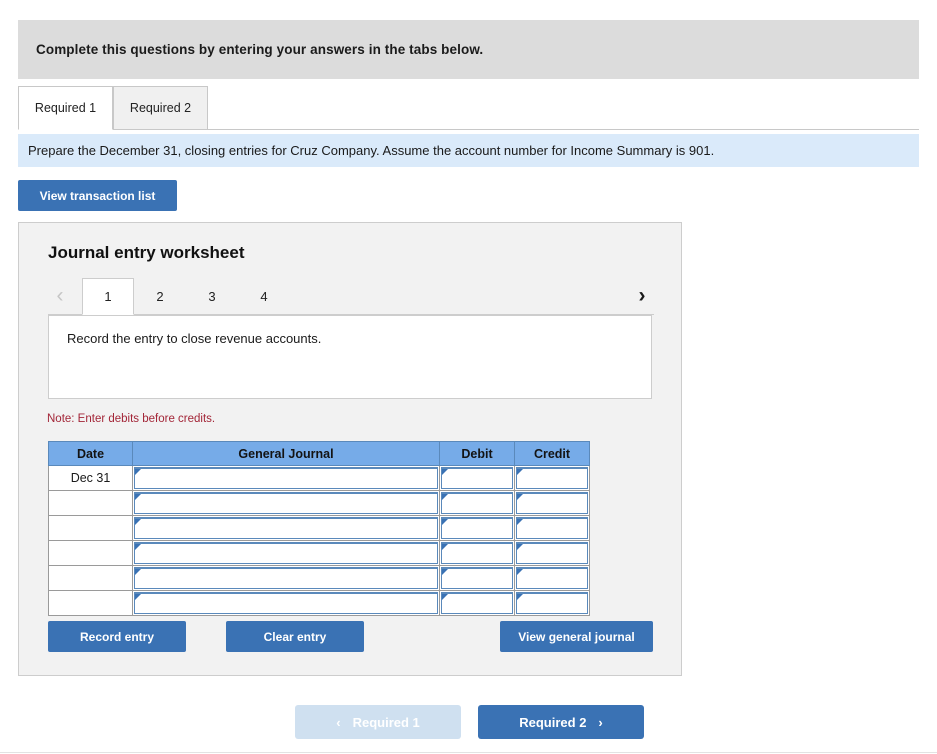  I want to click on clear-entry-button: Clear entry, so click(295, 636).